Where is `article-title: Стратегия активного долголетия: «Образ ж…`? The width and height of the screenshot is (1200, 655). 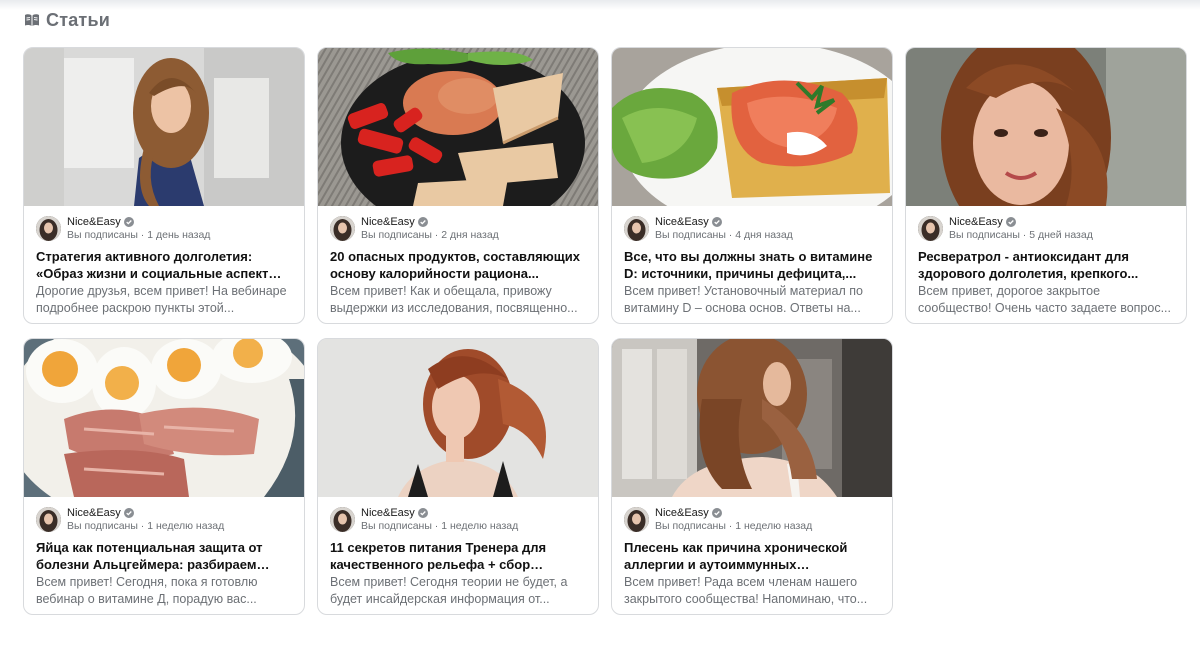 article-title: Стратегия активного долголетия: «Образ ж… is located at coordinates (164, 265).